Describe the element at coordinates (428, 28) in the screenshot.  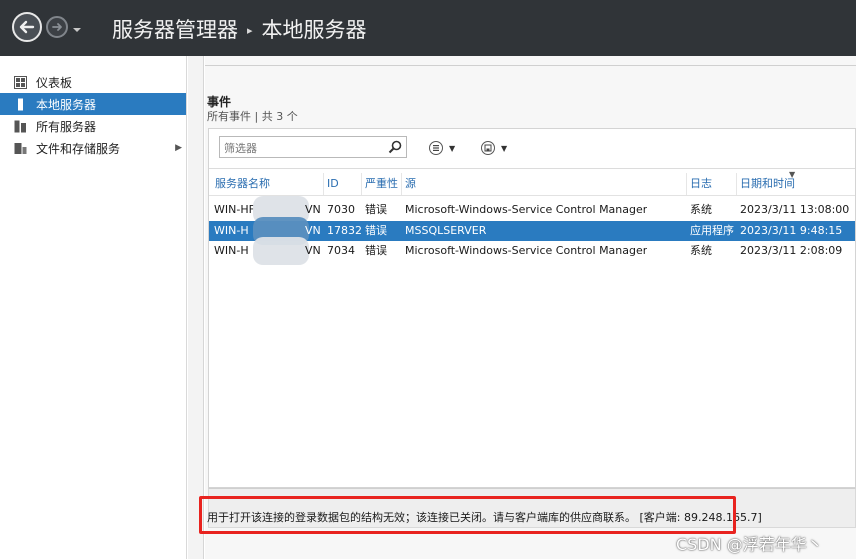
I see `title-bar: 服务器管理器 ▸ 本地服务器` at that location.